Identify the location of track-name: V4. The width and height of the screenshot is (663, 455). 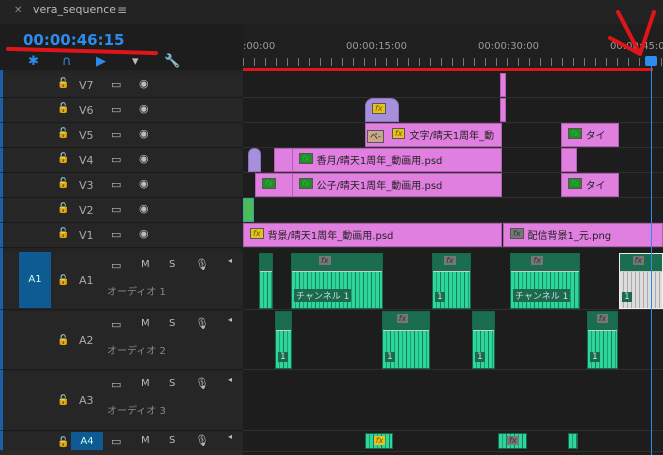
(86, 160).